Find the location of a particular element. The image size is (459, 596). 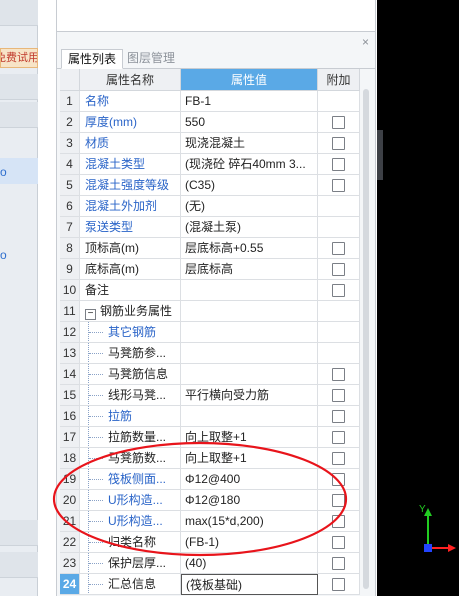

y-axis-label: Y is located at coordinates (422, 509).